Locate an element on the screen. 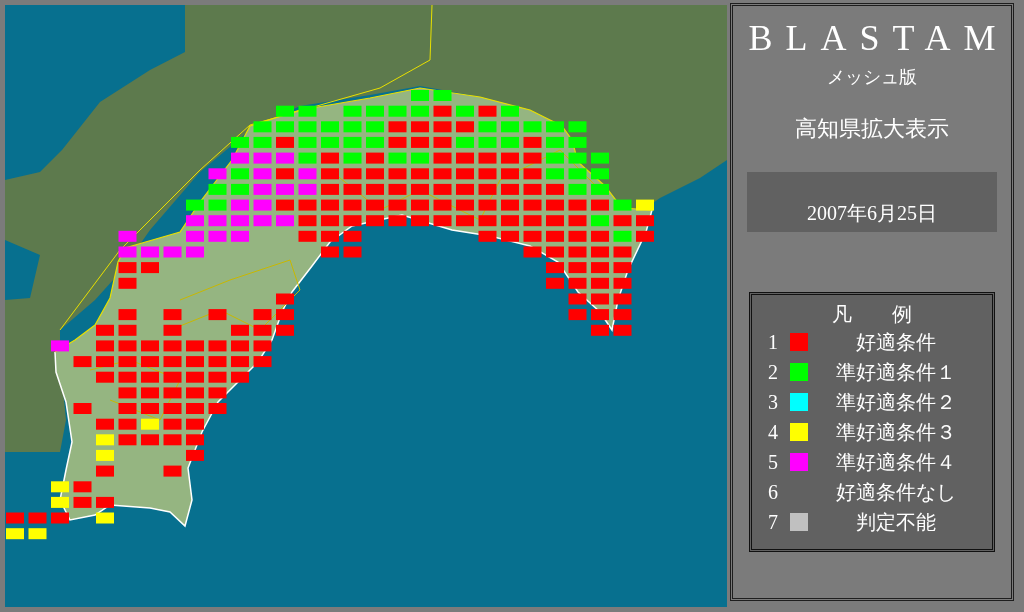 This screenshot has width=1024, height=612. legend-number: 4 is located at coordinates (773, 432).